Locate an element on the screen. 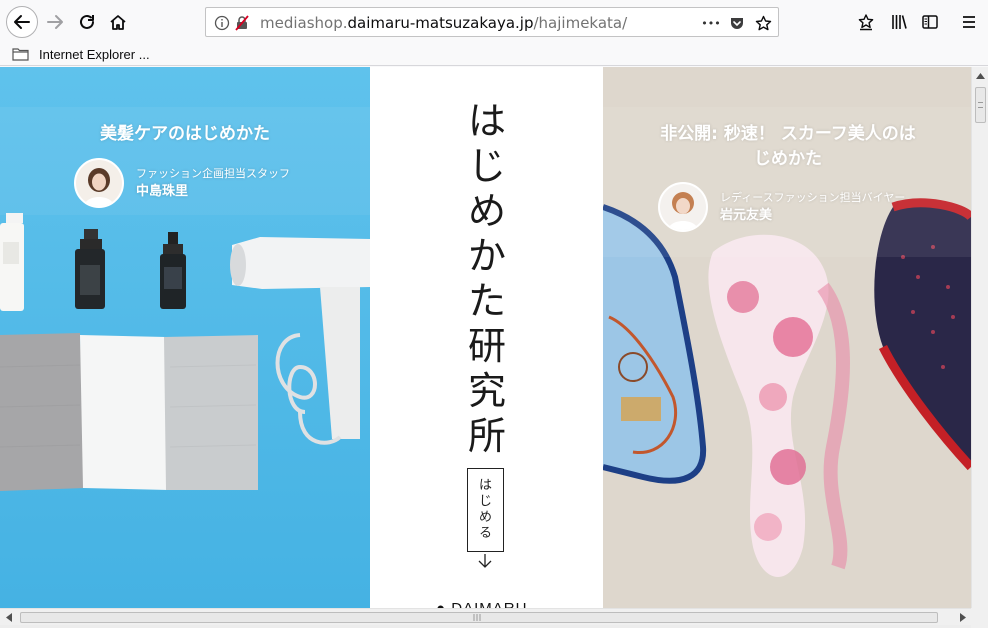 The image size is (988, 628). reload-button is located at coordinates (87, 22).